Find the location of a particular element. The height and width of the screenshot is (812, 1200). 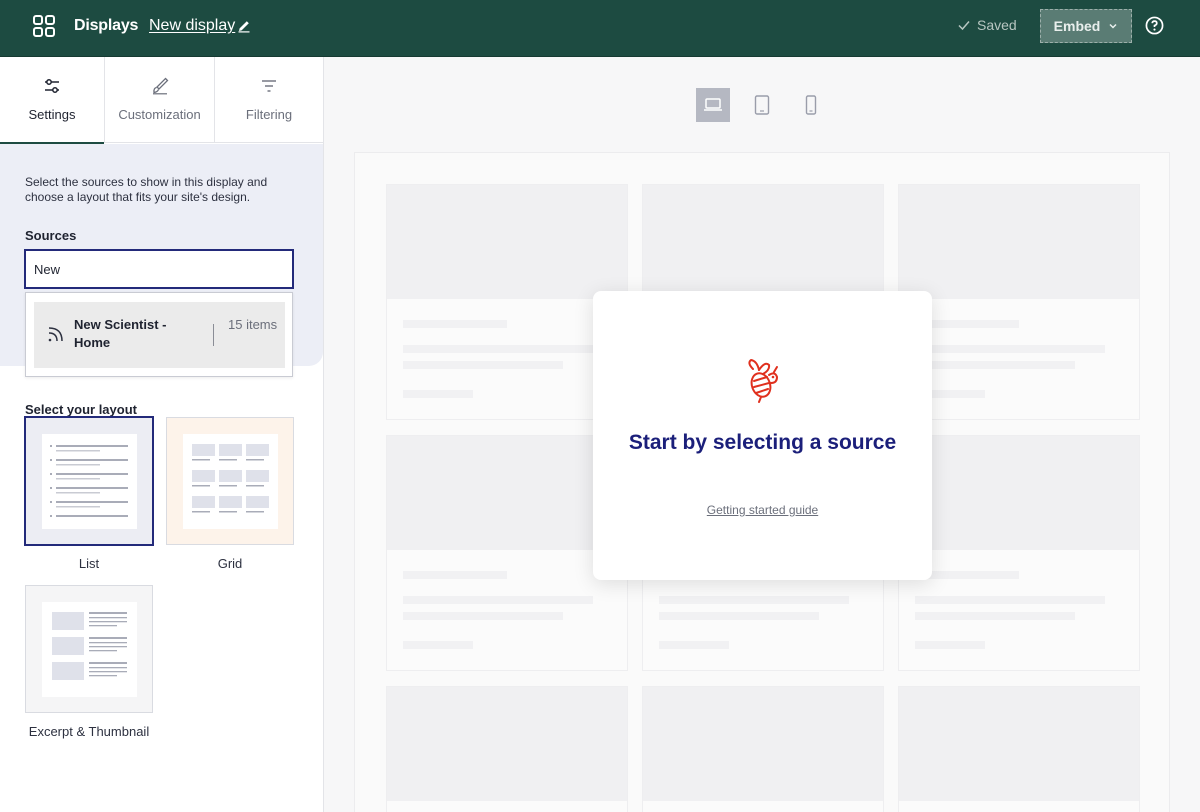

tab-customization: Customization is located at coordinates (160, 100).